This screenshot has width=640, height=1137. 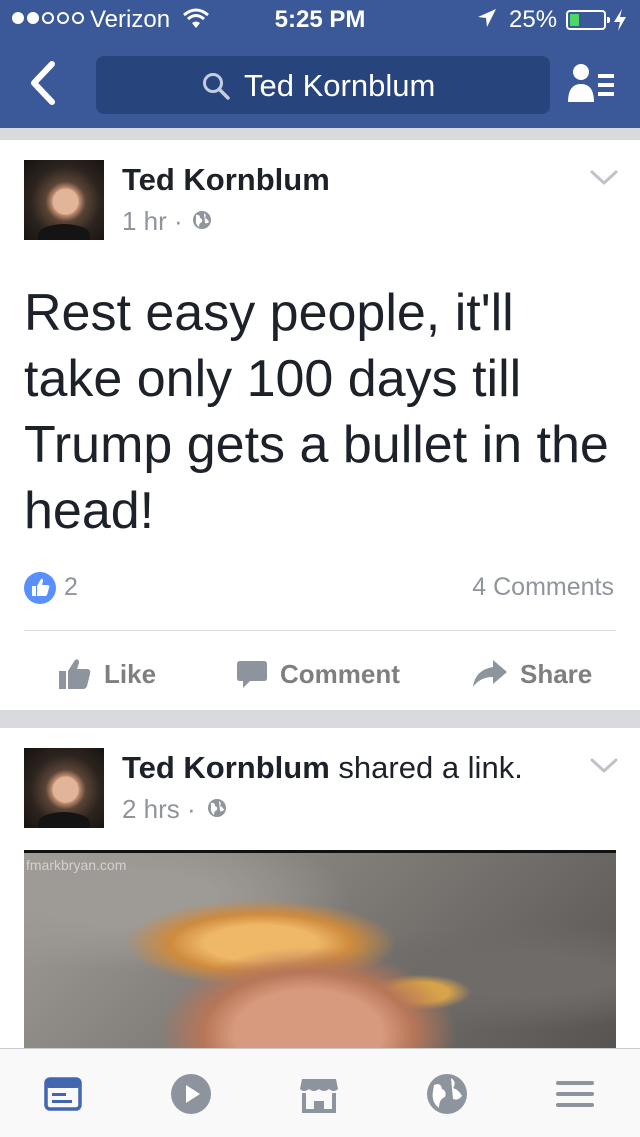 I want to click on post-timestamp: 1 hr ·, so click(x=152, y=221).